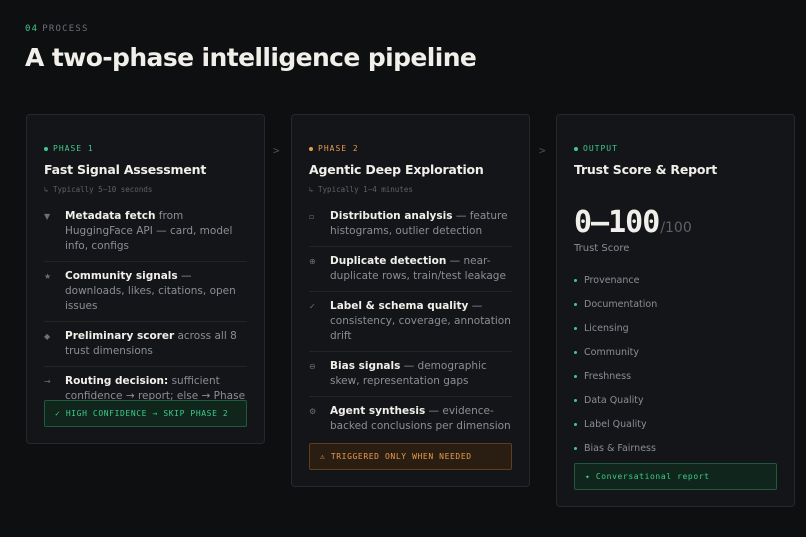 This screenshot has width=806, height=537. What do you see at coordinates (675, 328) in the screenshot?
I see `list-item: Licensing` at bounding box center [675, 328].